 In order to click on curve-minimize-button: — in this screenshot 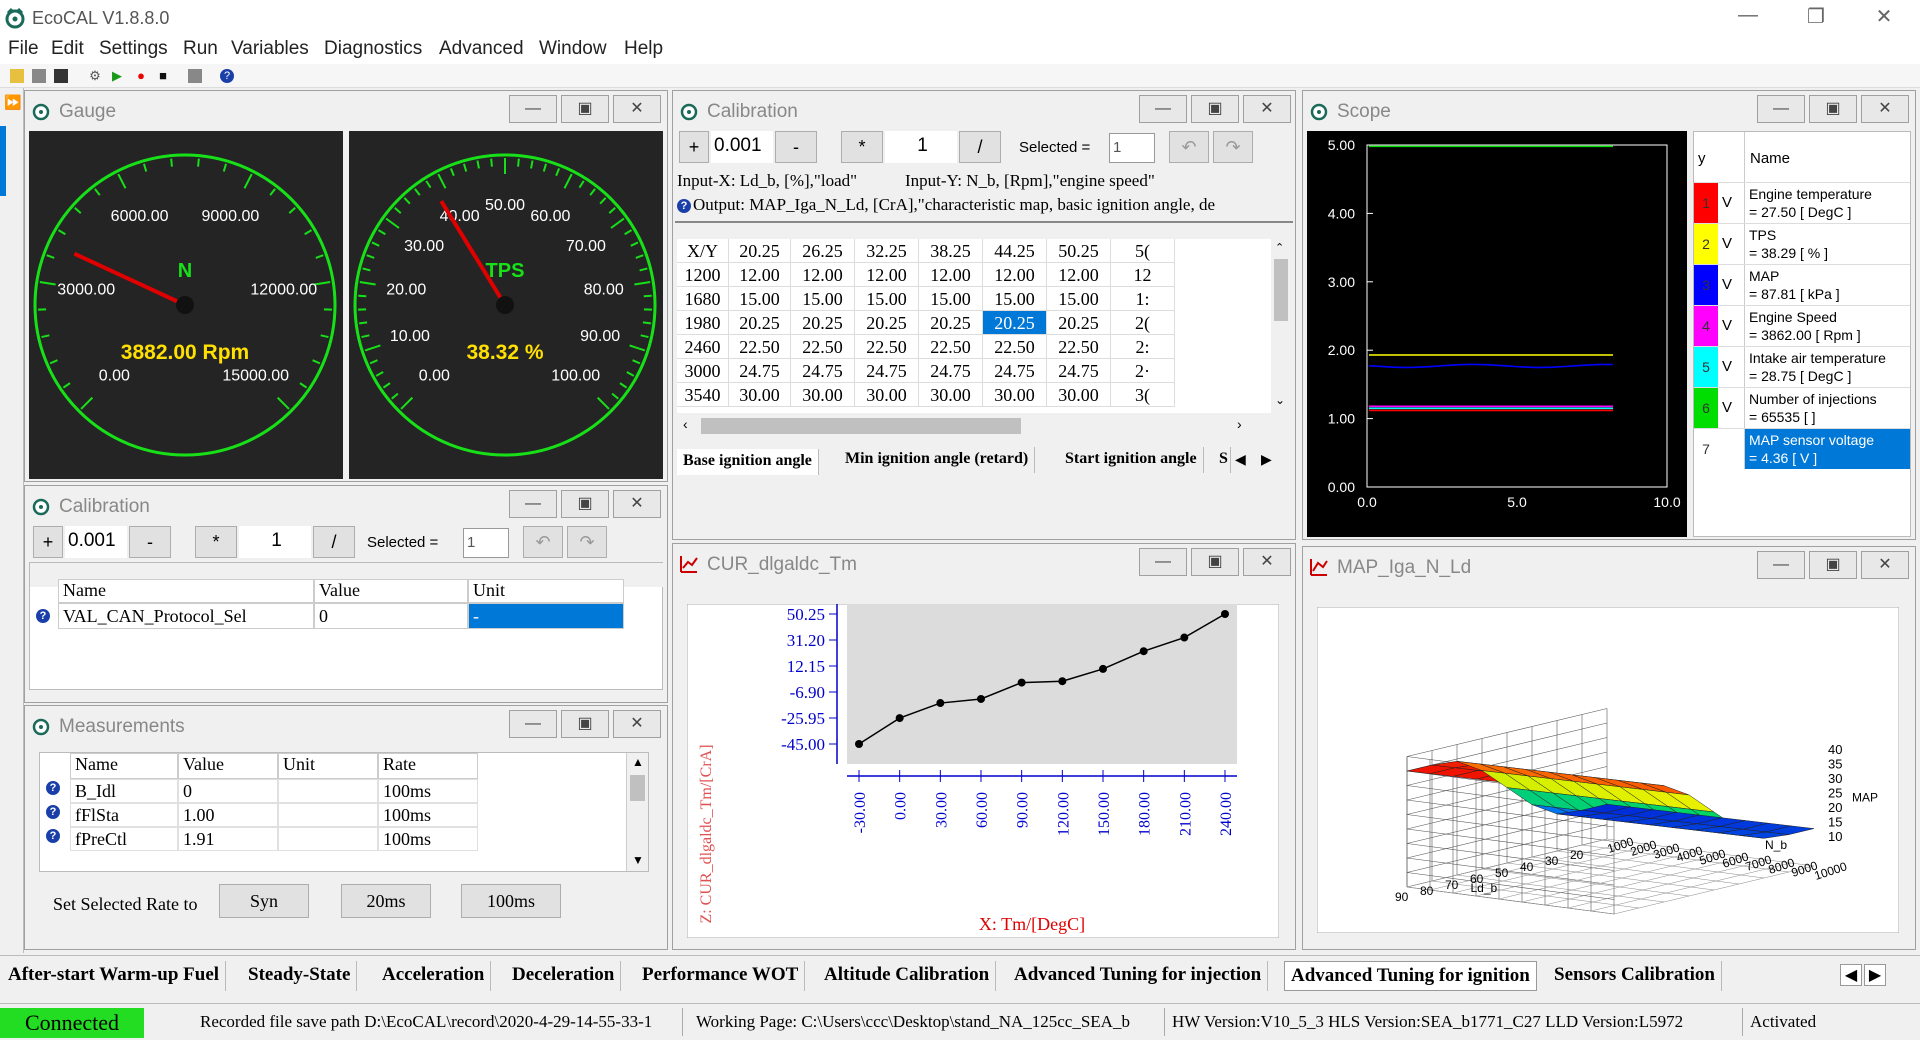, I will do `click(1163, 562)`.